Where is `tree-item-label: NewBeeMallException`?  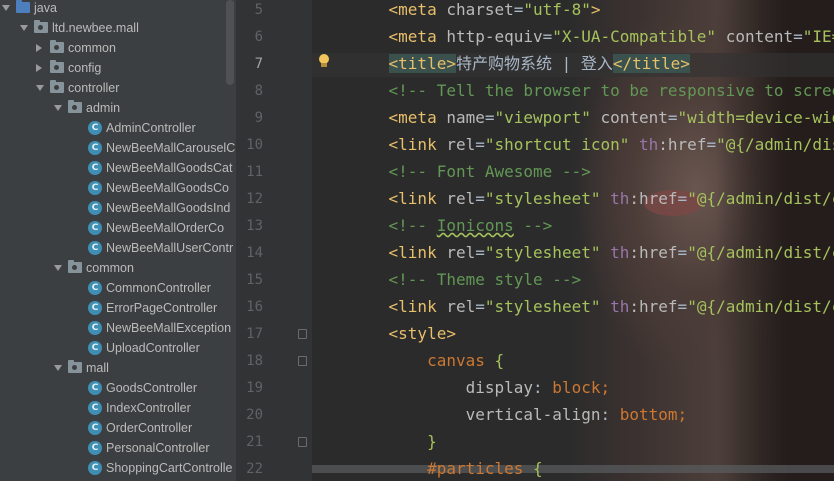
tree-item-label: NewBeeMallException is located at coordinates (169, 328).